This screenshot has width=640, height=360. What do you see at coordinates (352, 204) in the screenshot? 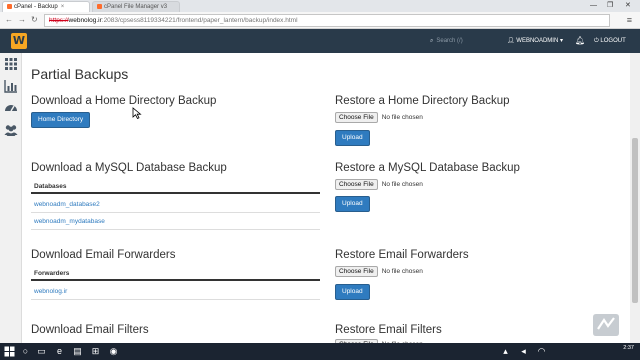
I see `upload-mysql-button: Upload` at bounding box center [352, 204].